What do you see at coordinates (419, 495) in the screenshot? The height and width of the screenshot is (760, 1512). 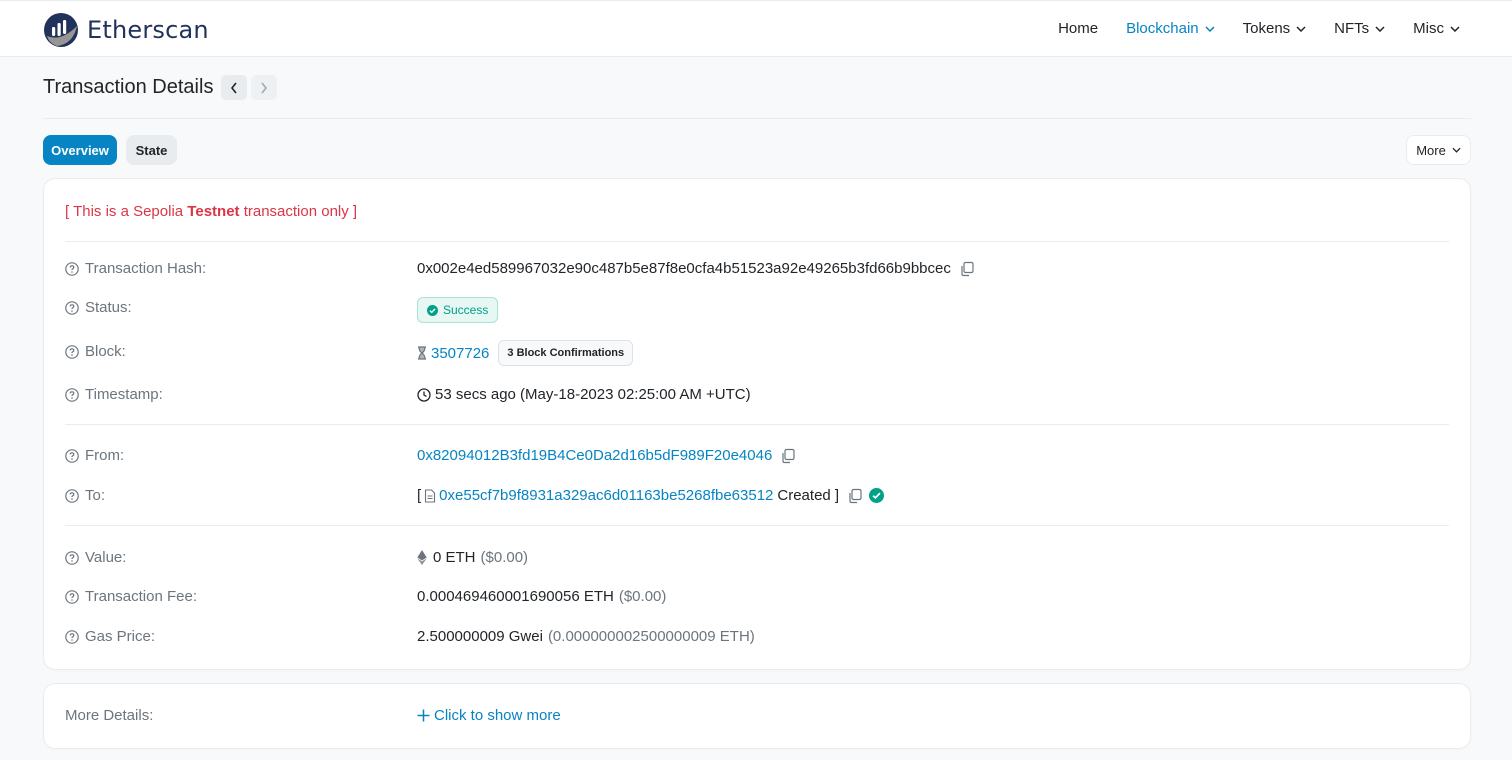 I see `to-open-bracket: [` at bounding box center [419, 495].